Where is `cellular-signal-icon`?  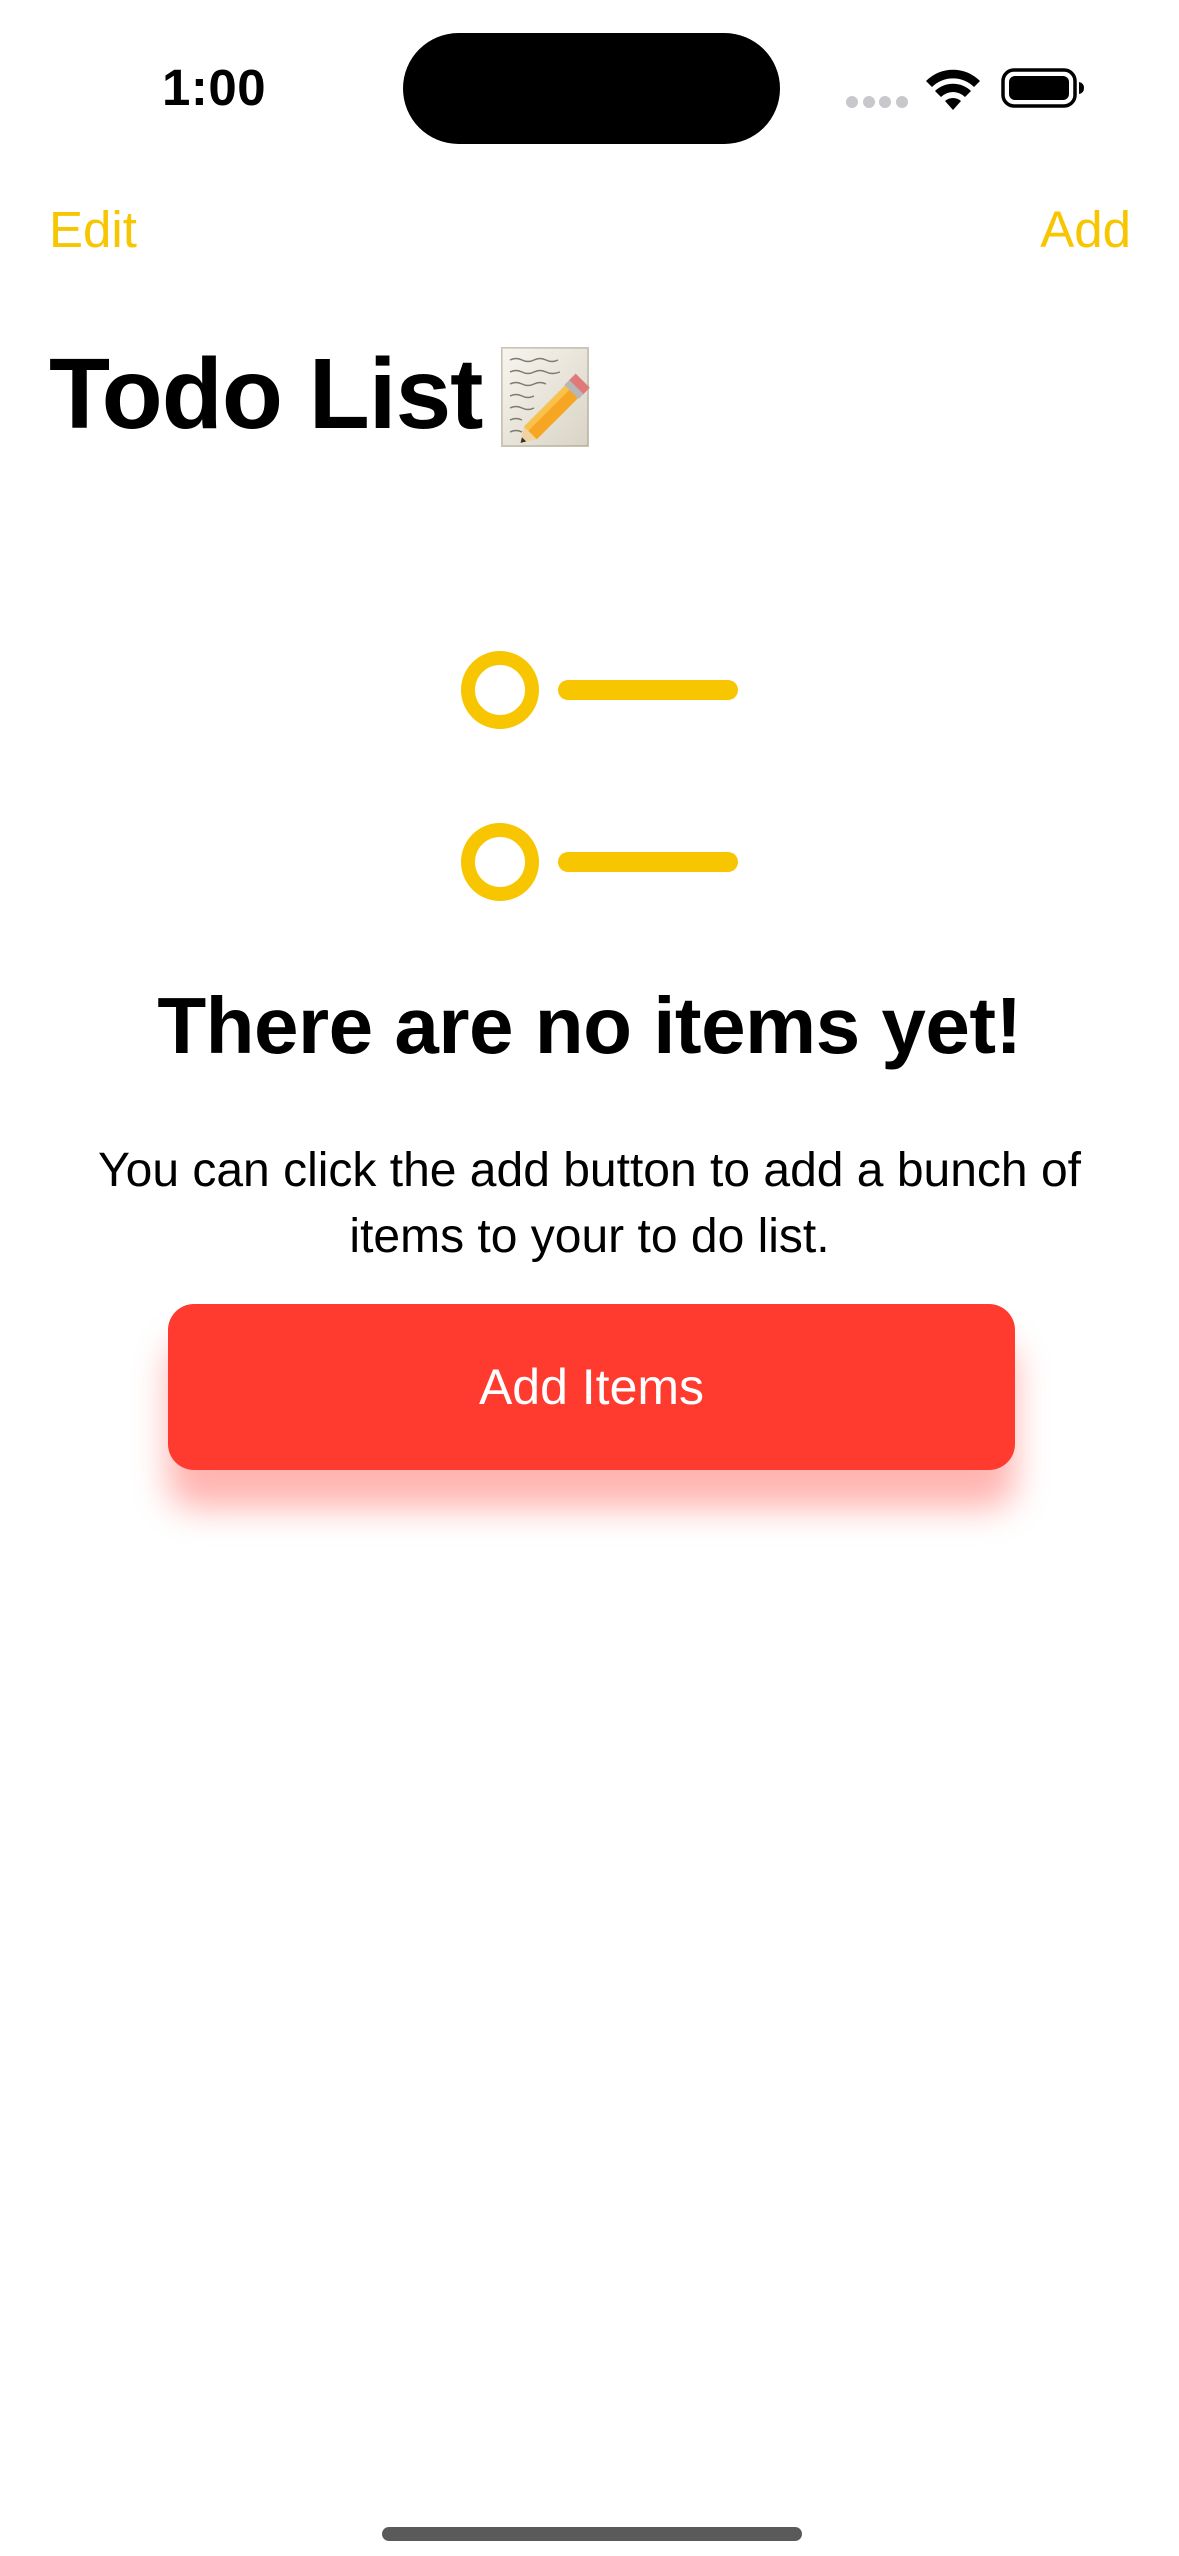
cellular-signal-icon is located at coordinates (877, 102).